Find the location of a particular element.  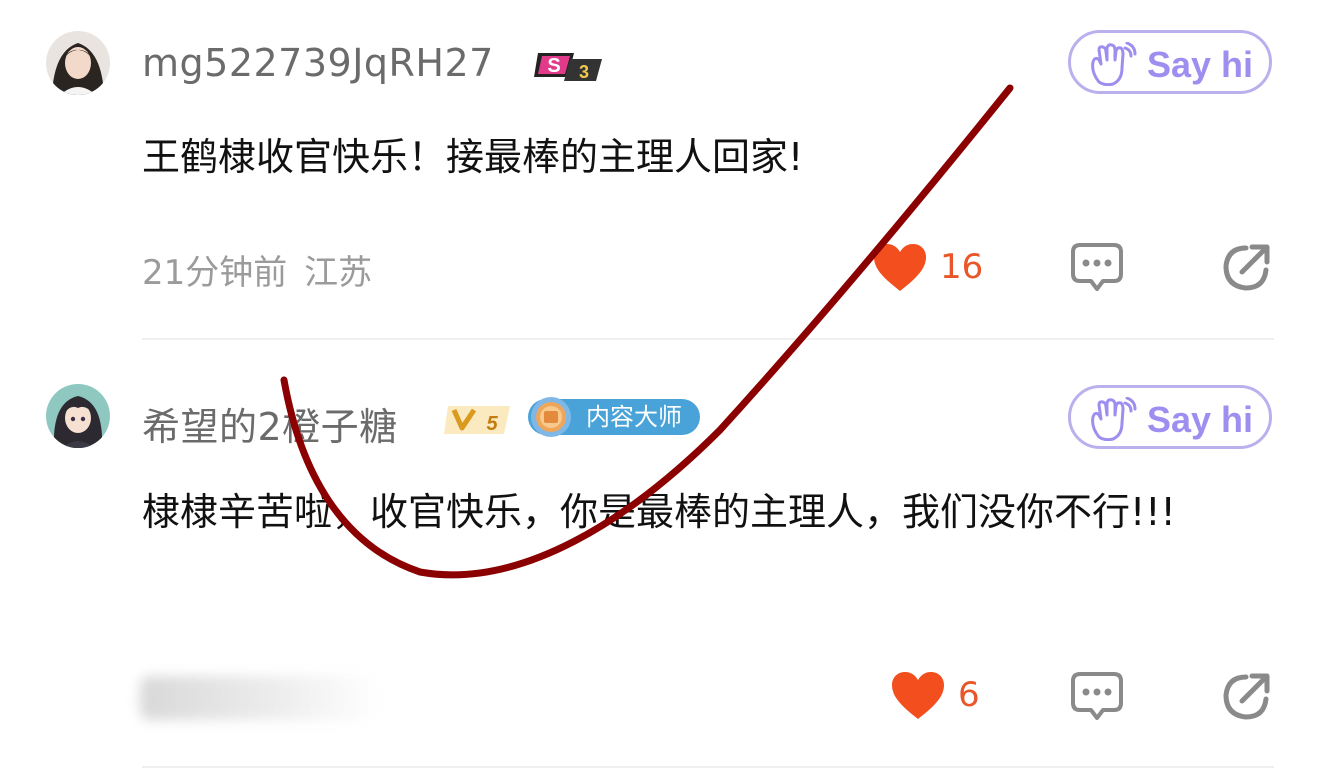

comment-text: 王鹤棣收官快乐！接最棒的主理人回家! is located at coordinates (473, 157).